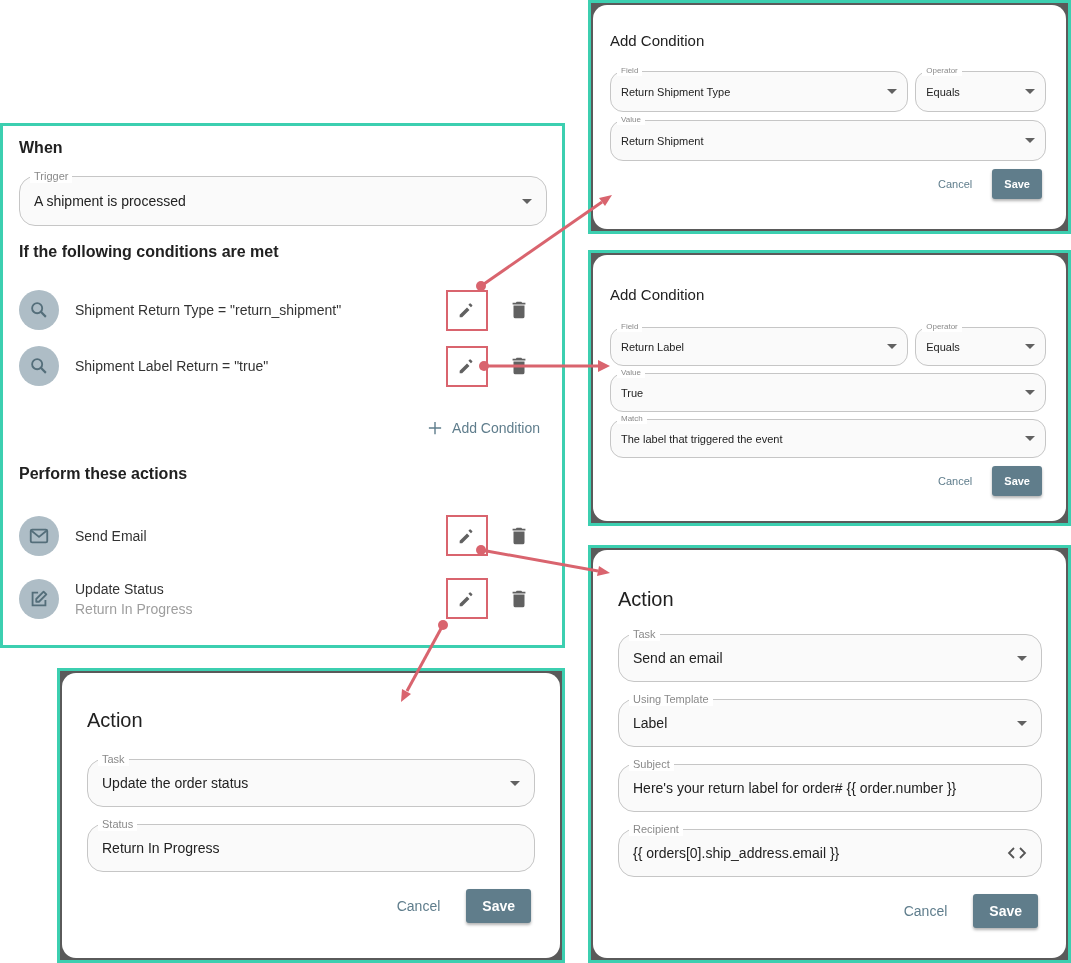 The height and width of the screenshot is (963, 1071). What do you see at coordinates (209, 310) in the screenshot?
I see `condition-text: Shipment Return Type = "return_shipment"` at bounding box center [209, 310].